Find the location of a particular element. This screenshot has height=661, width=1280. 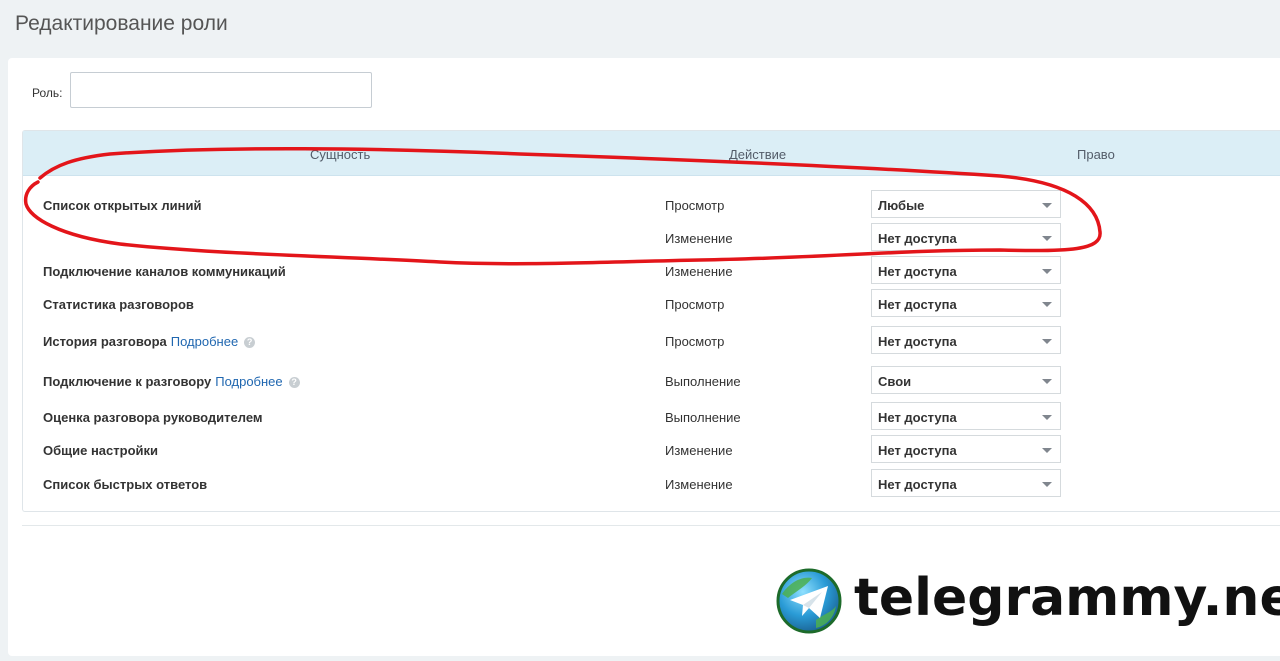

table-row: Изменение Нет доступа is located at coordinates (651, 238).